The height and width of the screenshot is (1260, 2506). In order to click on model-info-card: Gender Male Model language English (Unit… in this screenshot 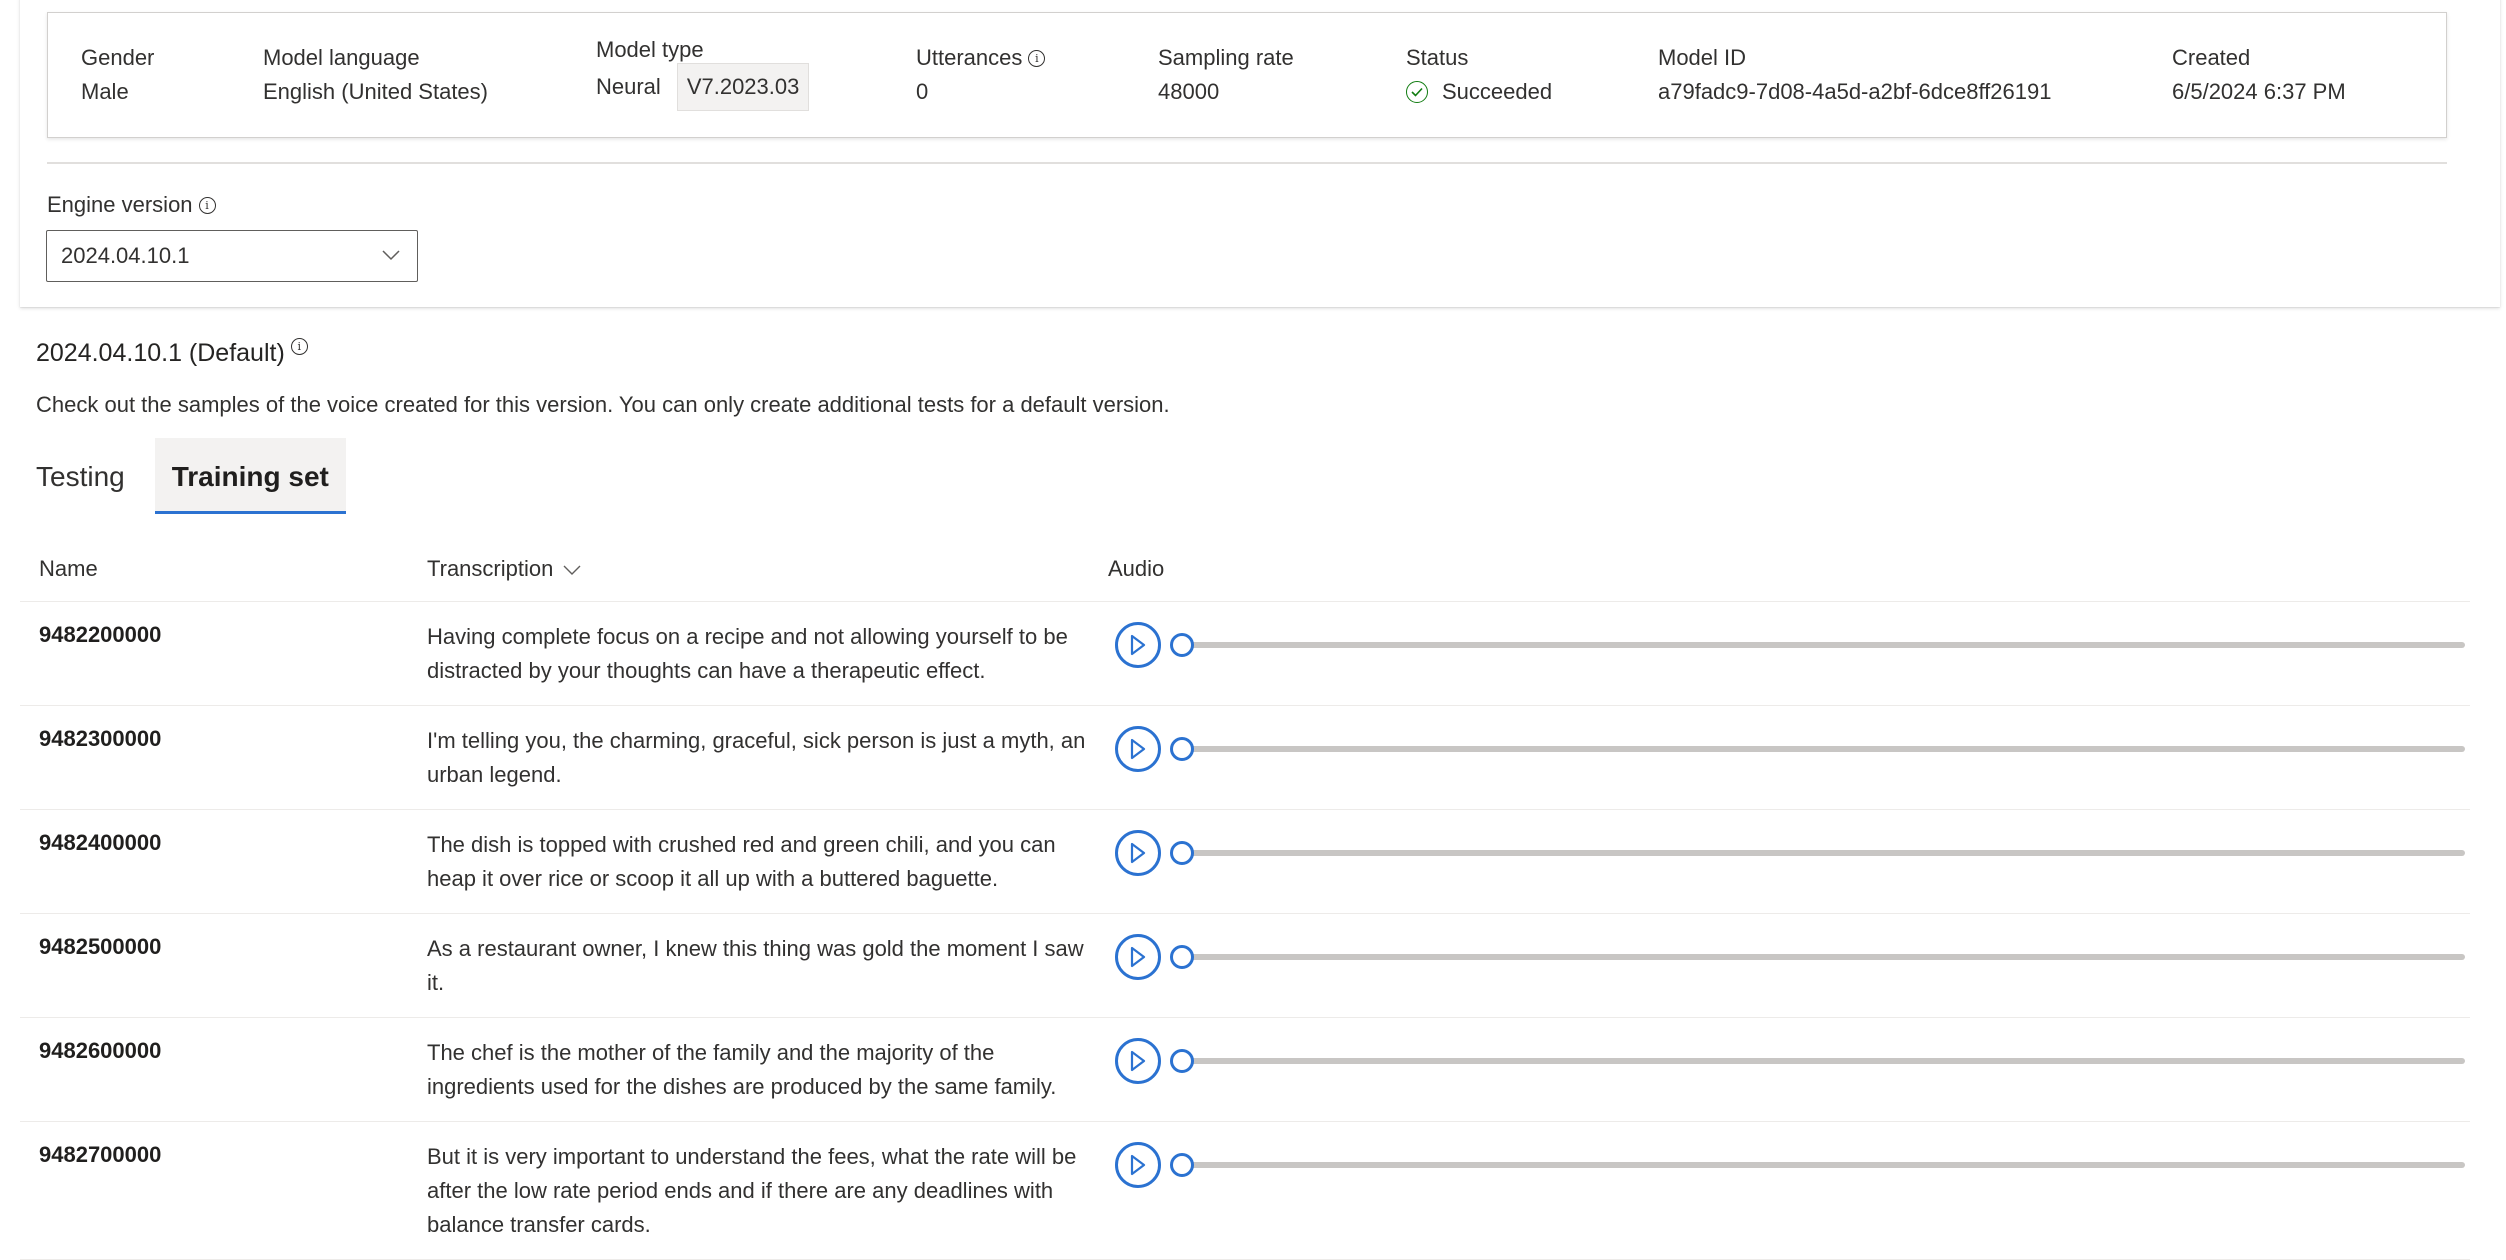, I will do `click(1247, 75)`.